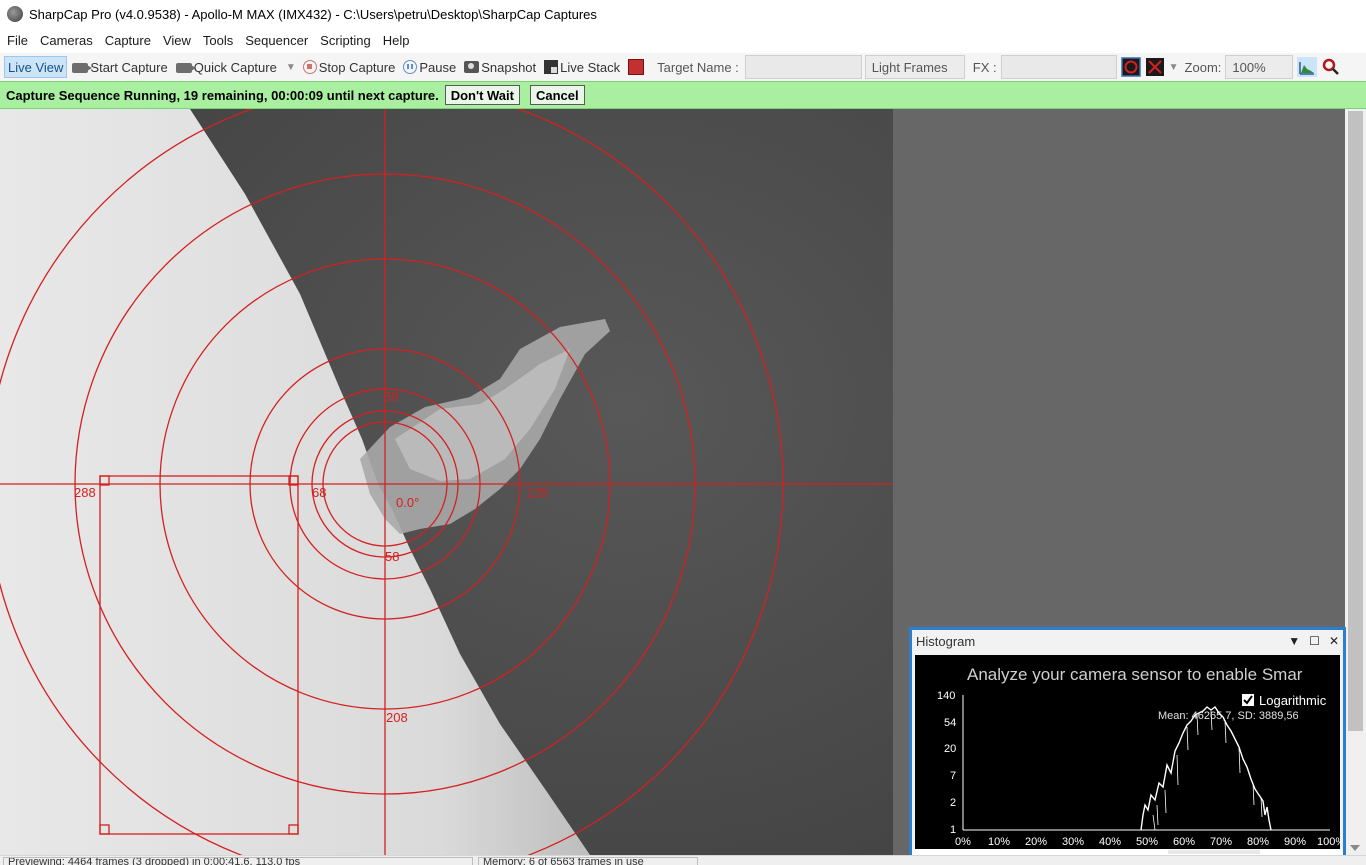 This screenshot has height=865, width=1366. What do you see at coordinates (276, 40) in the screenshot?
I see `menu-sequencer: Sequencer` at bounding box center [276, 40].